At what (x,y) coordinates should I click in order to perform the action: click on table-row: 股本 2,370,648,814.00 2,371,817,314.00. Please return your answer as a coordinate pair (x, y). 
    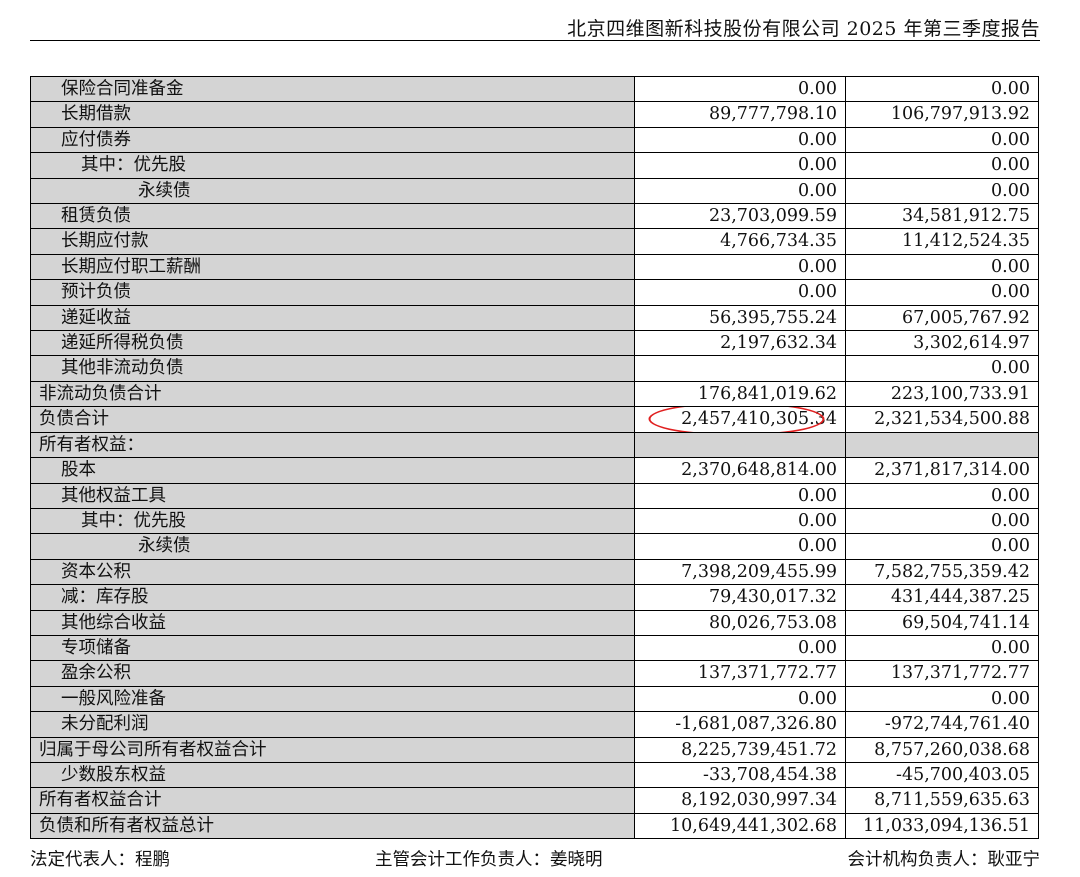
    Looking at the image, I should click on (534, 470).